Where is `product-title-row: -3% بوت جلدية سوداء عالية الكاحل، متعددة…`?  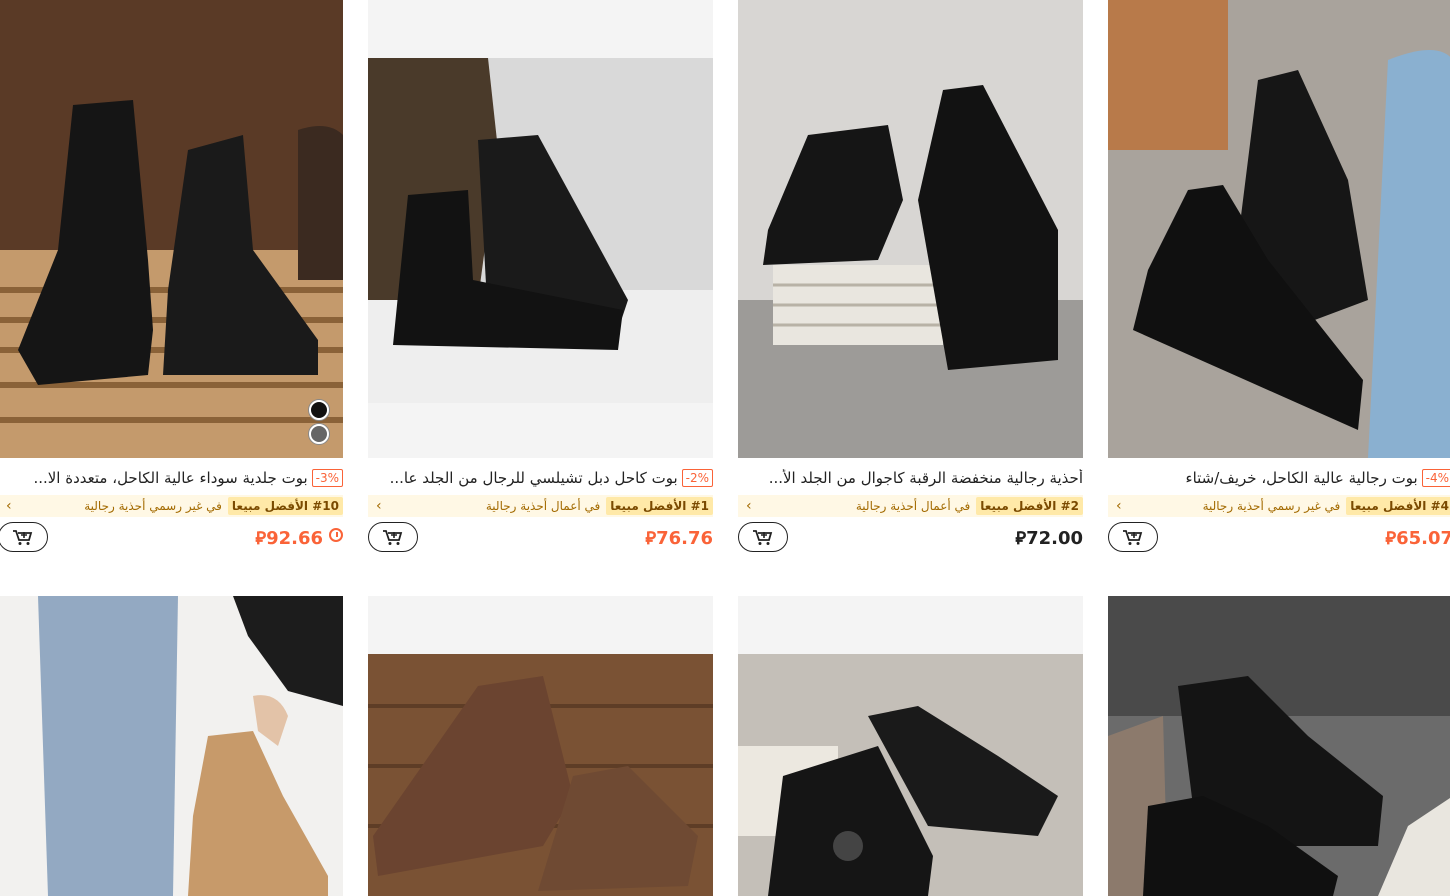
product-title-row: -3% بوت جلدية سوداء عالية الكاحل، متعددة… is located at coordinates (171, 478).